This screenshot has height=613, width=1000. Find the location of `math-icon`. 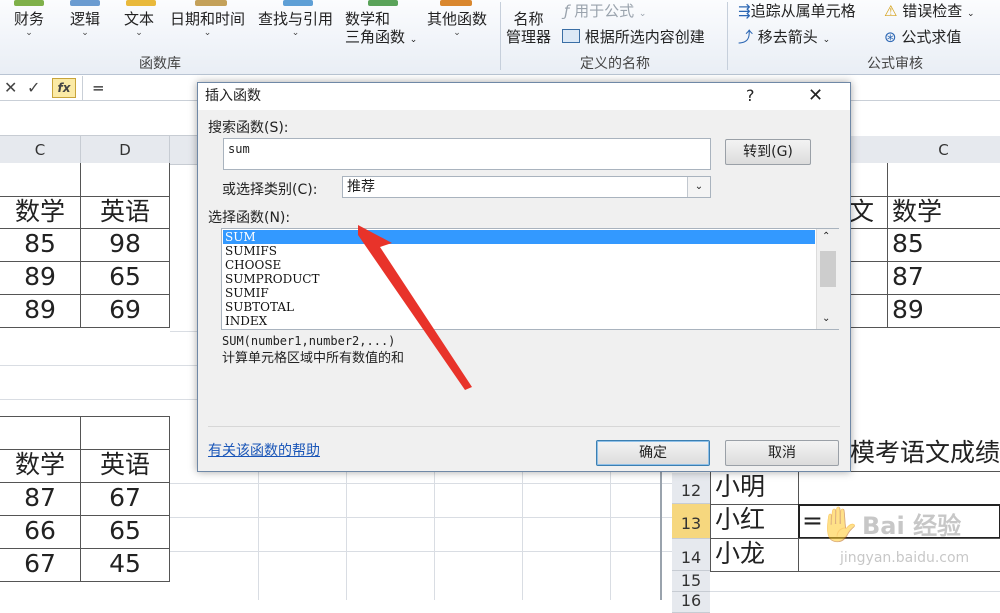

math-icon is located at coordinates (383, 3).